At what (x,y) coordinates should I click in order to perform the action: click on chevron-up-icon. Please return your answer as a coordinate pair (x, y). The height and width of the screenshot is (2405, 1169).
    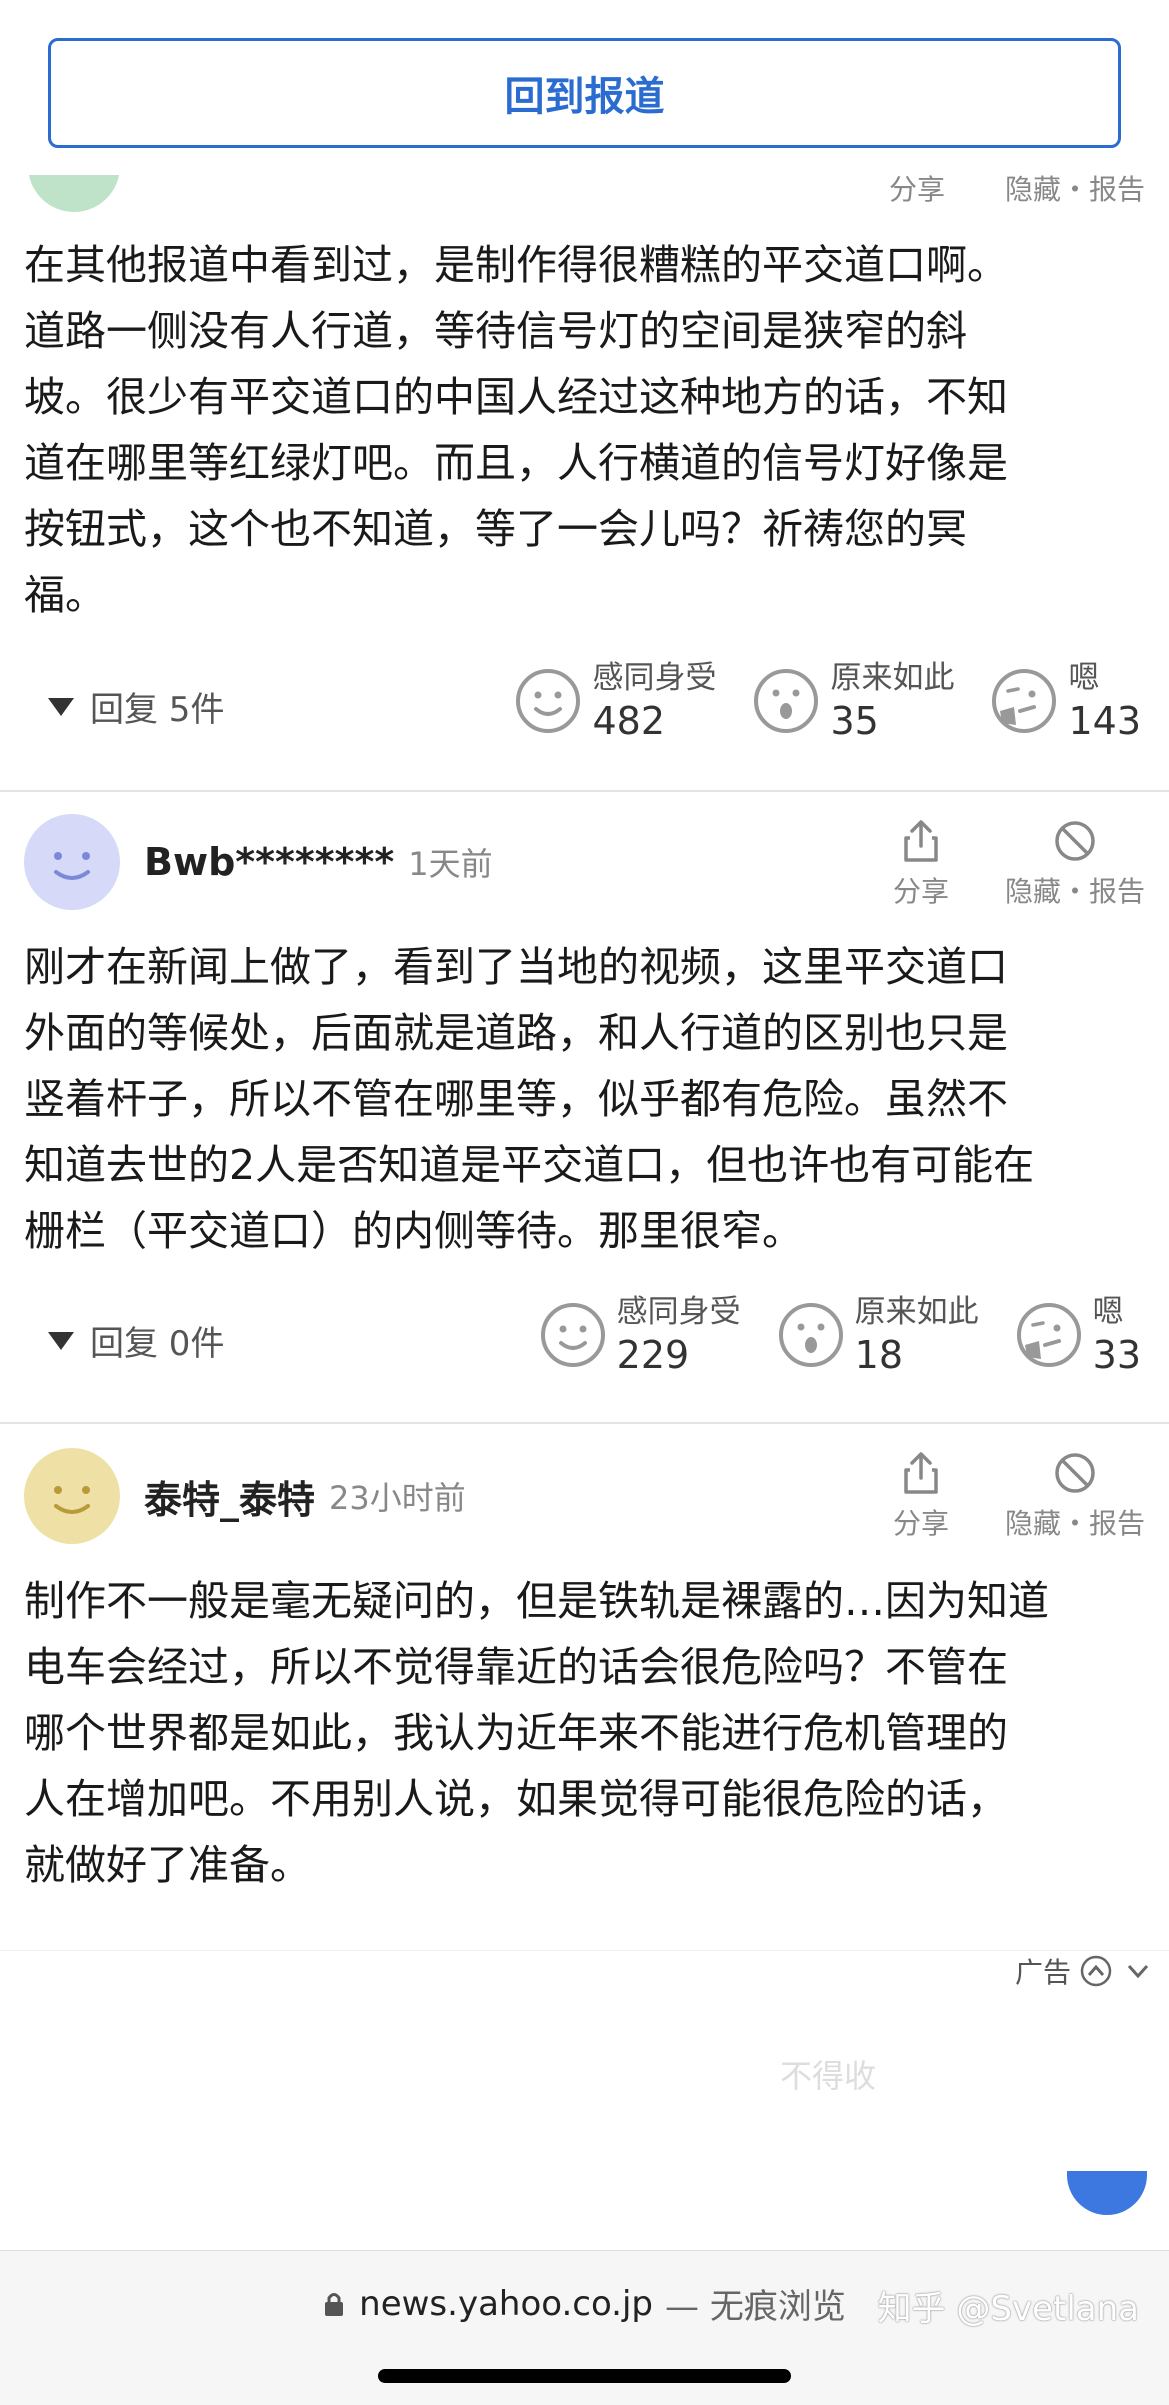
    Looking at the image, I should click on (1096, 1971).